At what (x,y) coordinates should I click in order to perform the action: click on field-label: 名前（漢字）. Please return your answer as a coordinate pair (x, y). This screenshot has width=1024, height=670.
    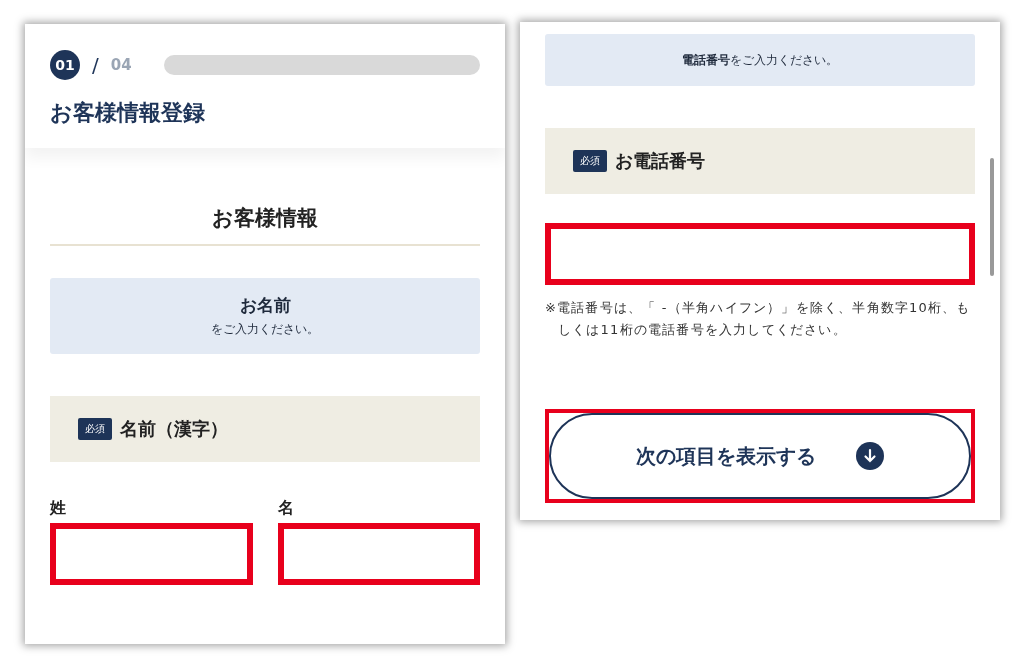
    Looking at the image, I should click on (174, 429).